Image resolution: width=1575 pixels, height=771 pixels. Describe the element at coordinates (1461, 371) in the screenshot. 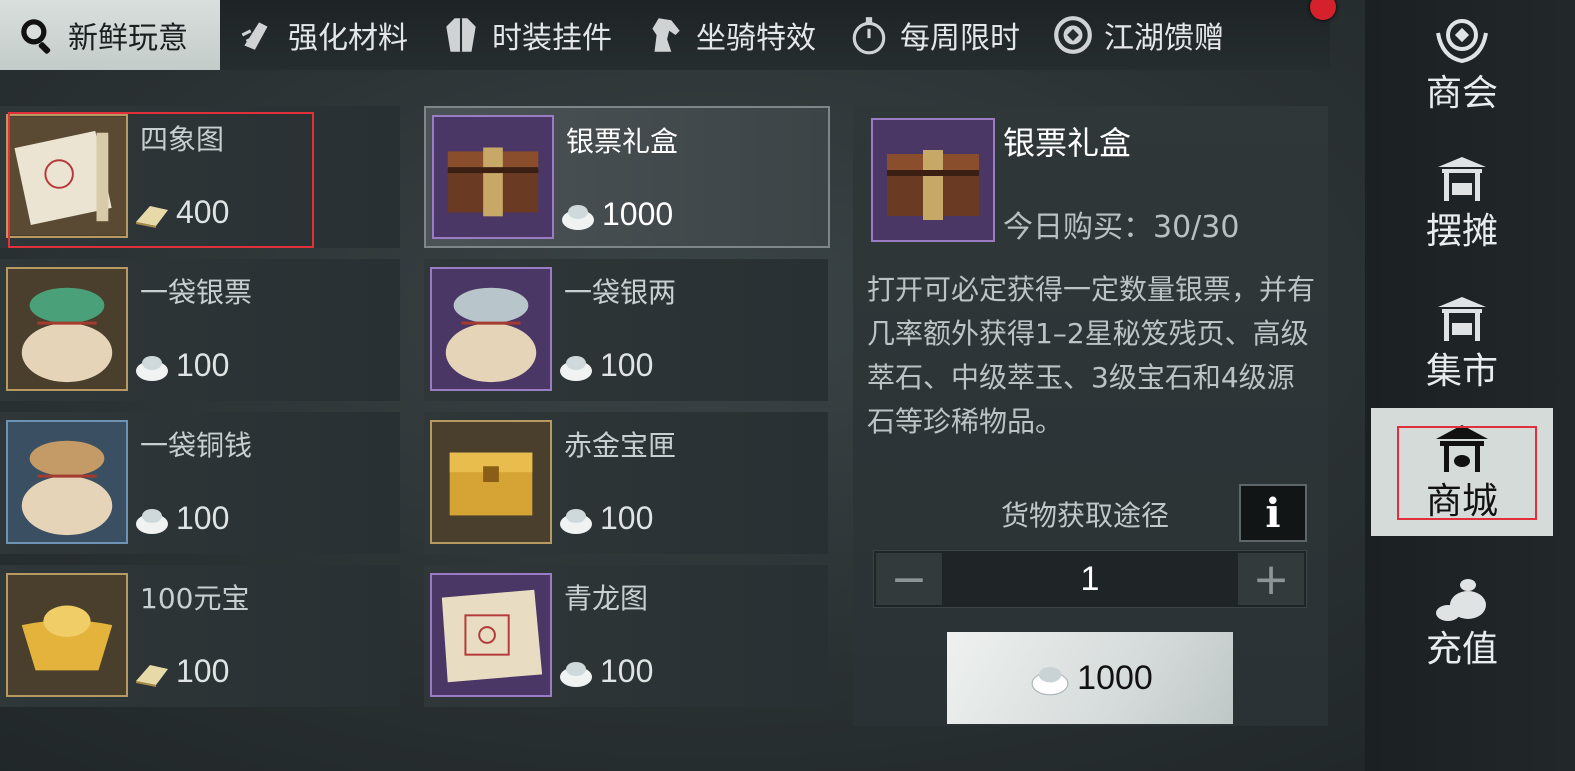

I see `nav-label: 集市` at that location.